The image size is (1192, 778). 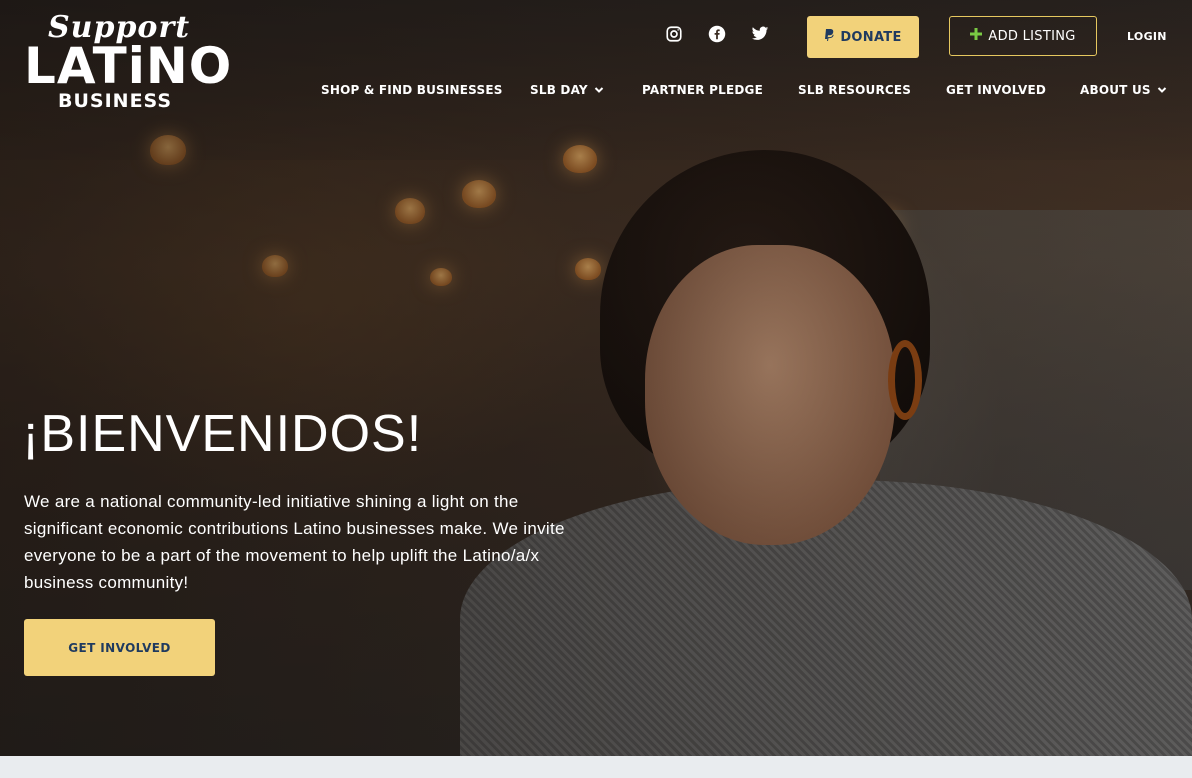 I want to click on nav-label: SLB DAY, so click(x=559, y=90).